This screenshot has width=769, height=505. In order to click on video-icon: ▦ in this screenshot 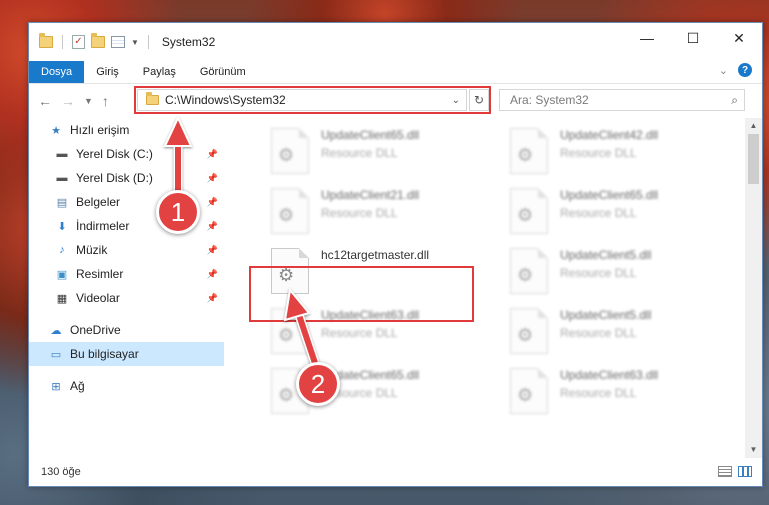, I will do `click(62, 298)`.